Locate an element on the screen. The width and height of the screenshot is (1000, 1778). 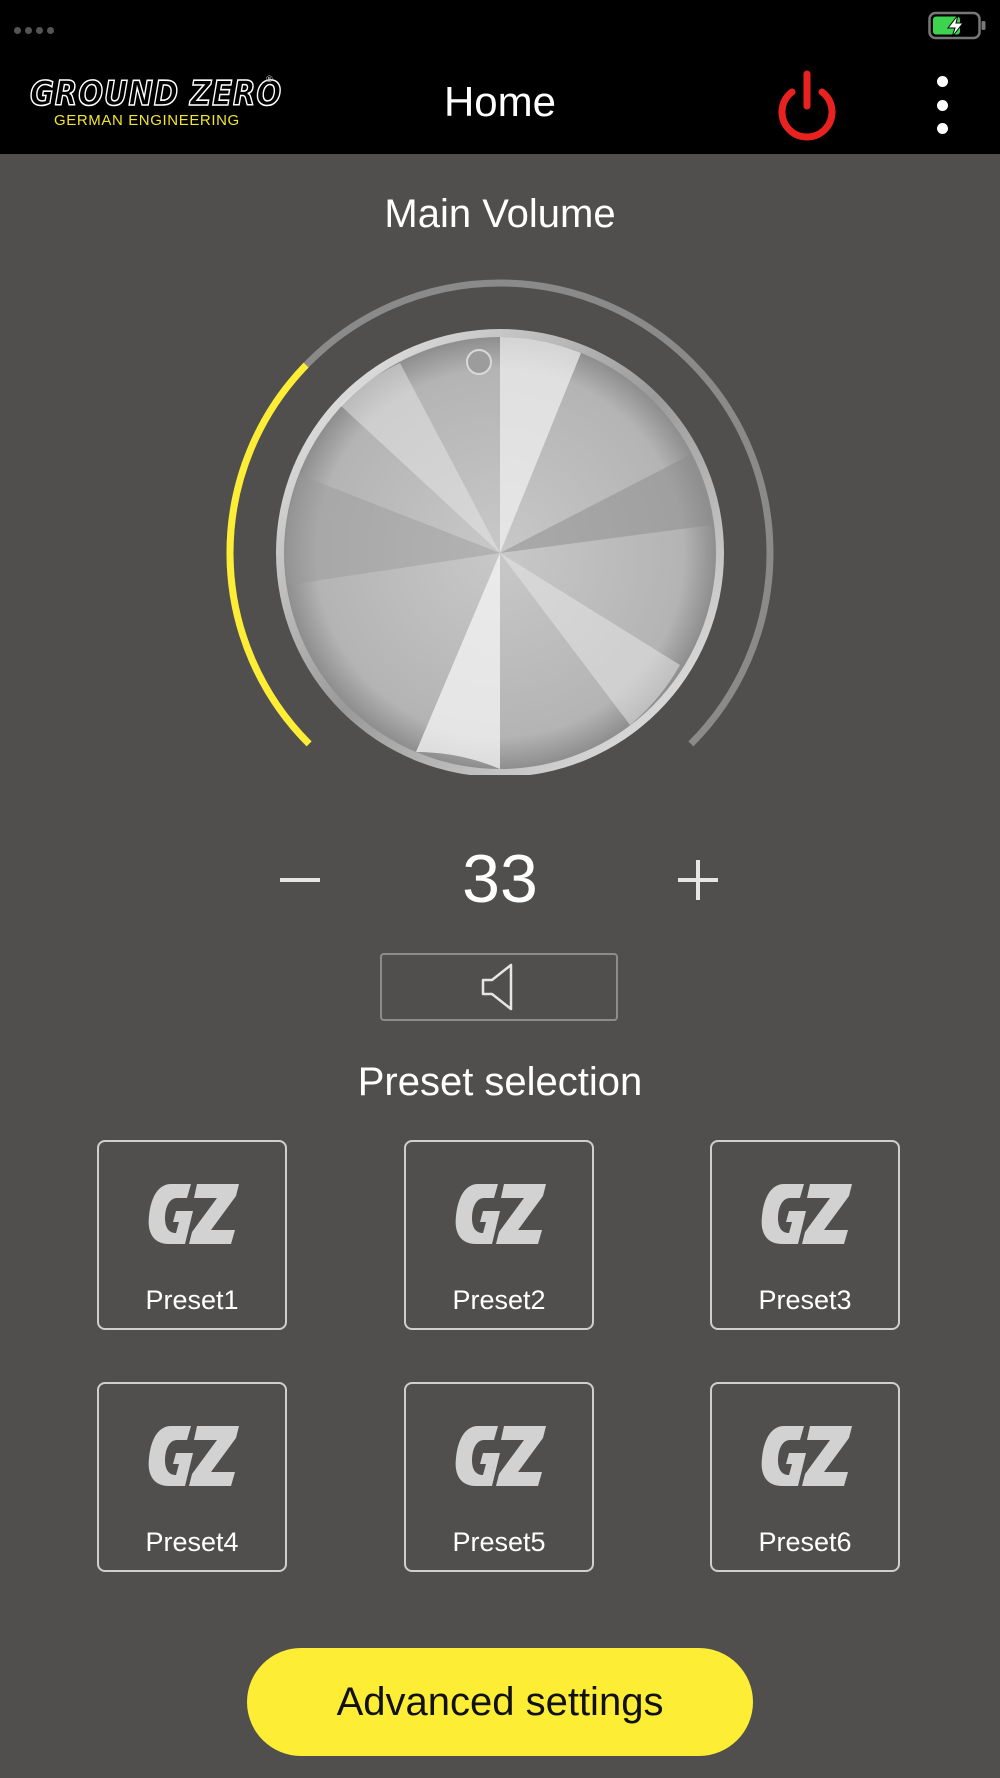
preset-button-6: Preset6 is located at coordinates (805, 1477).